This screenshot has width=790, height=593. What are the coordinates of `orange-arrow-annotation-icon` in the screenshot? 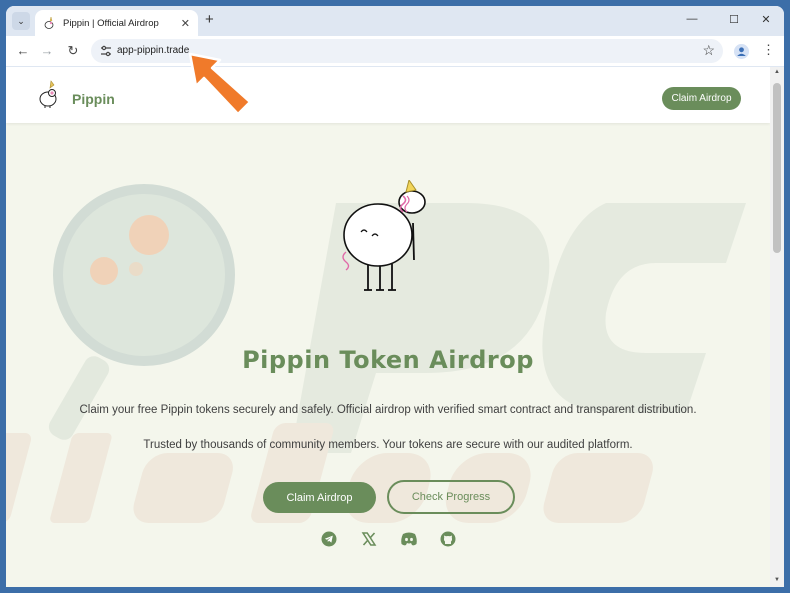 It's located at (220, 84).